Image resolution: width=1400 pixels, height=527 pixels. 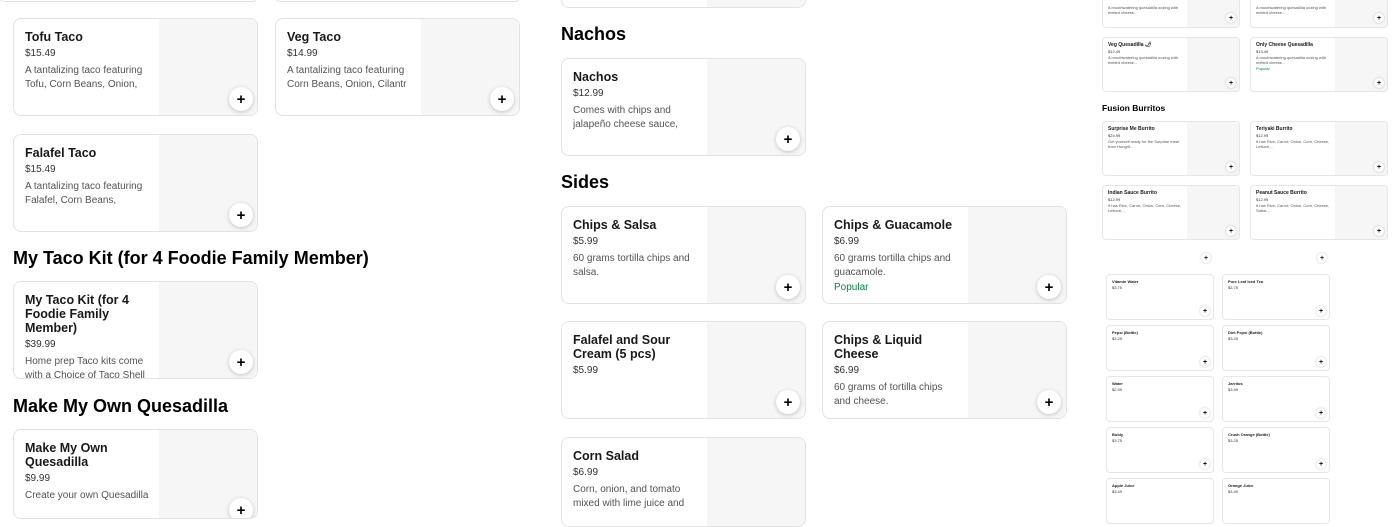 I want to click on item-name: Apple Juice, so click(x=1123, y=485).